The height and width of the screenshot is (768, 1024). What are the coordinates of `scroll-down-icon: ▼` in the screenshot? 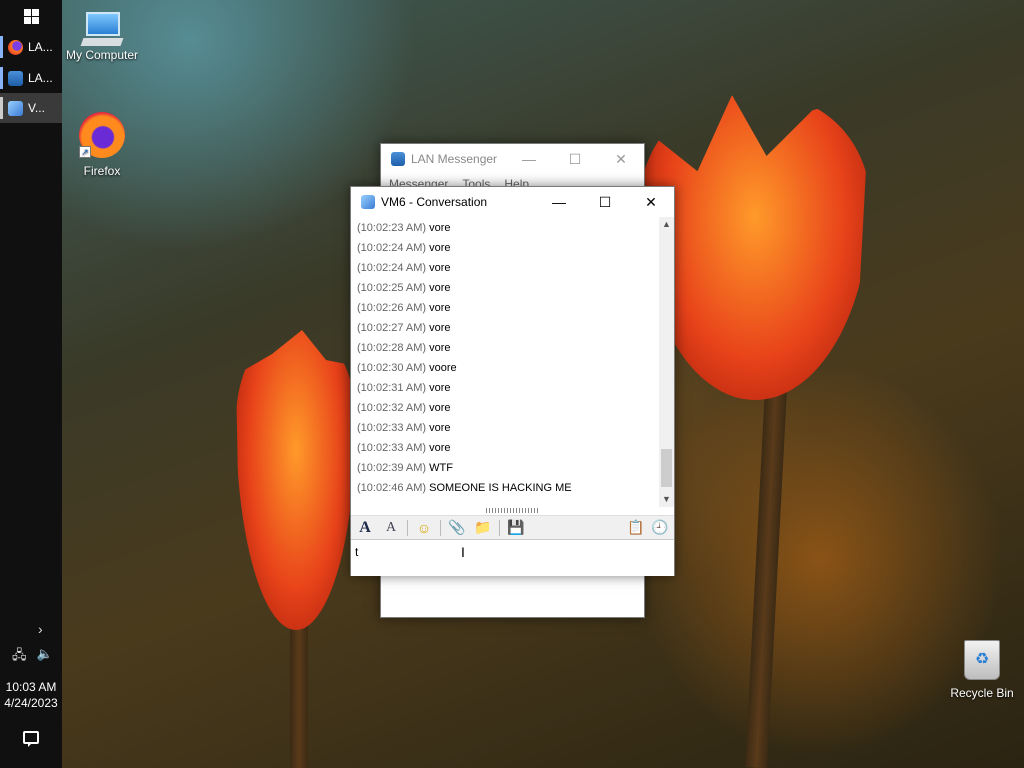 It's located at (666, 499).